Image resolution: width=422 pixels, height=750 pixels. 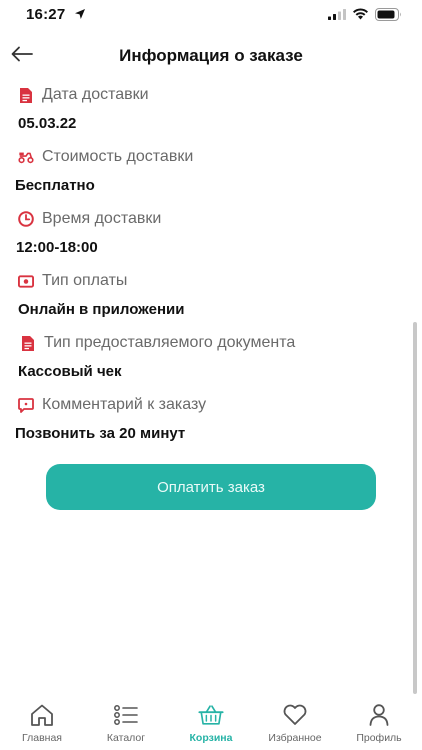 I want to click on field-value: Онлайн в приложении, so click(x=101, y=309).